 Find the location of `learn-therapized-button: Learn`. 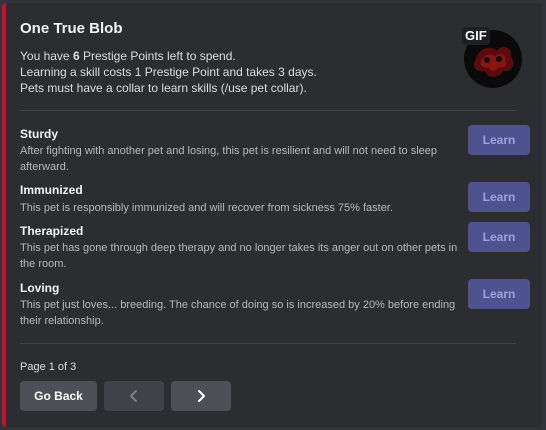

learn-therapized-button: Learn is located at coordinates (499, 237).